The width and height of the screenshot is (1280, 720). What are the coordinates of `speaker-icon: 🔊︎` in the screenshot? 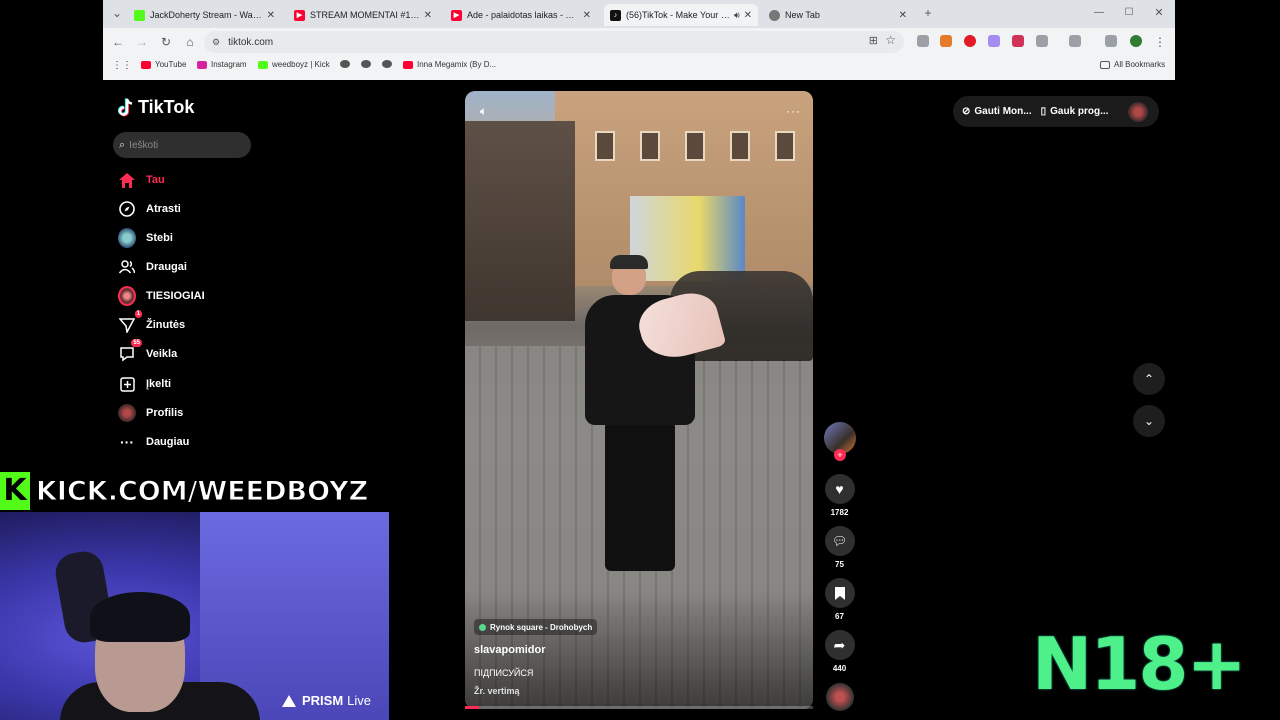 It's located at (737, 15).